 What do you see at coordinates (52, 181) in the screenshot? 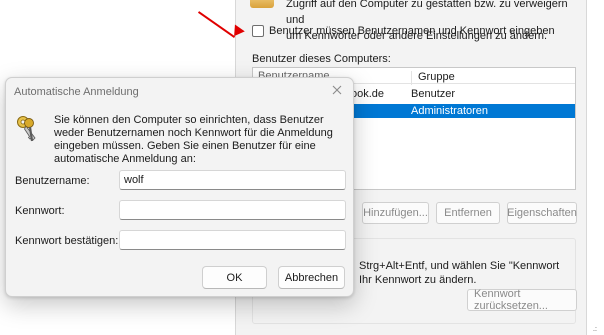
I see `username-label: Benutzername:` at bounding box center [52, 181].